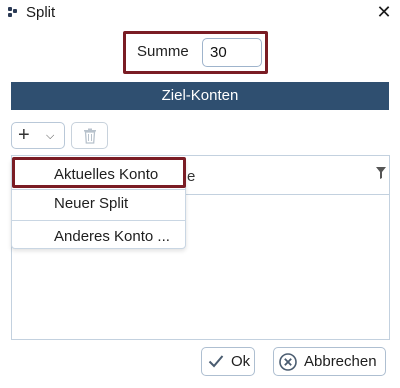 The image size is (400, 388). Describe the element at coordinates (99, 172) in the screenshot. I see `menu-item-highlight-box` at that location.